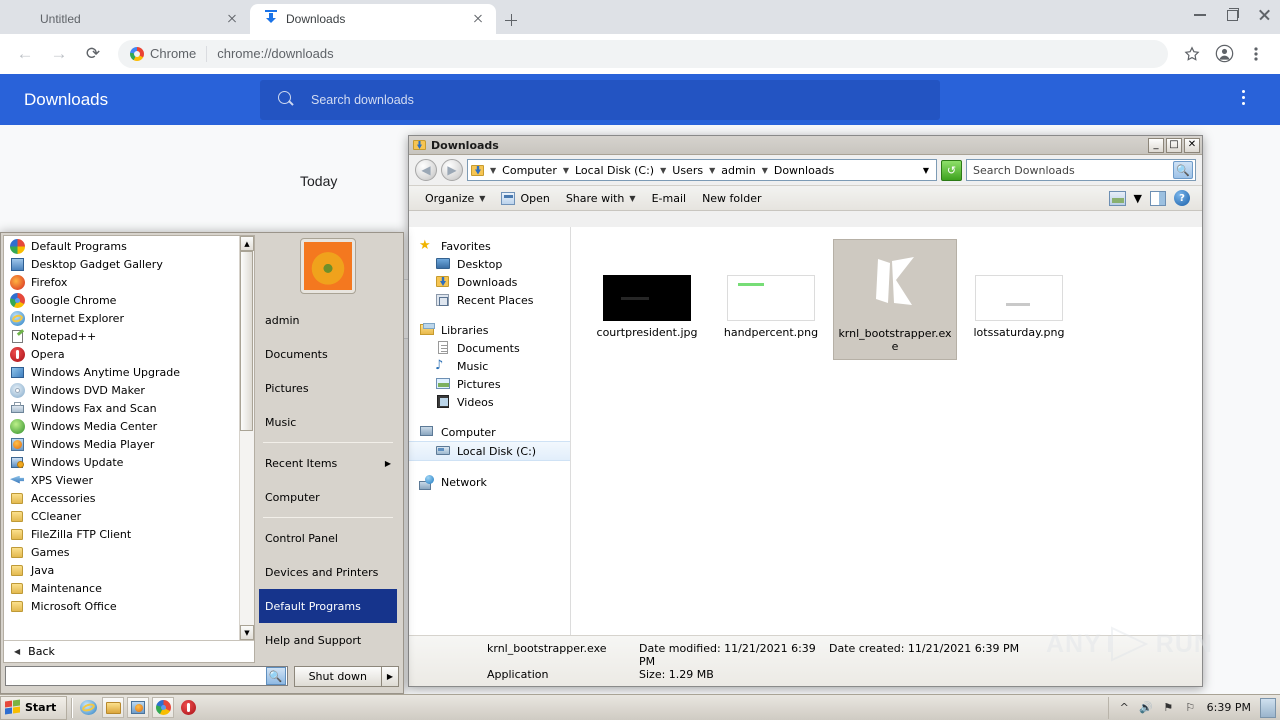  Describe the element at coordinates (1182, 198) in the screenshot. I see `help-icon: ?` at that location.